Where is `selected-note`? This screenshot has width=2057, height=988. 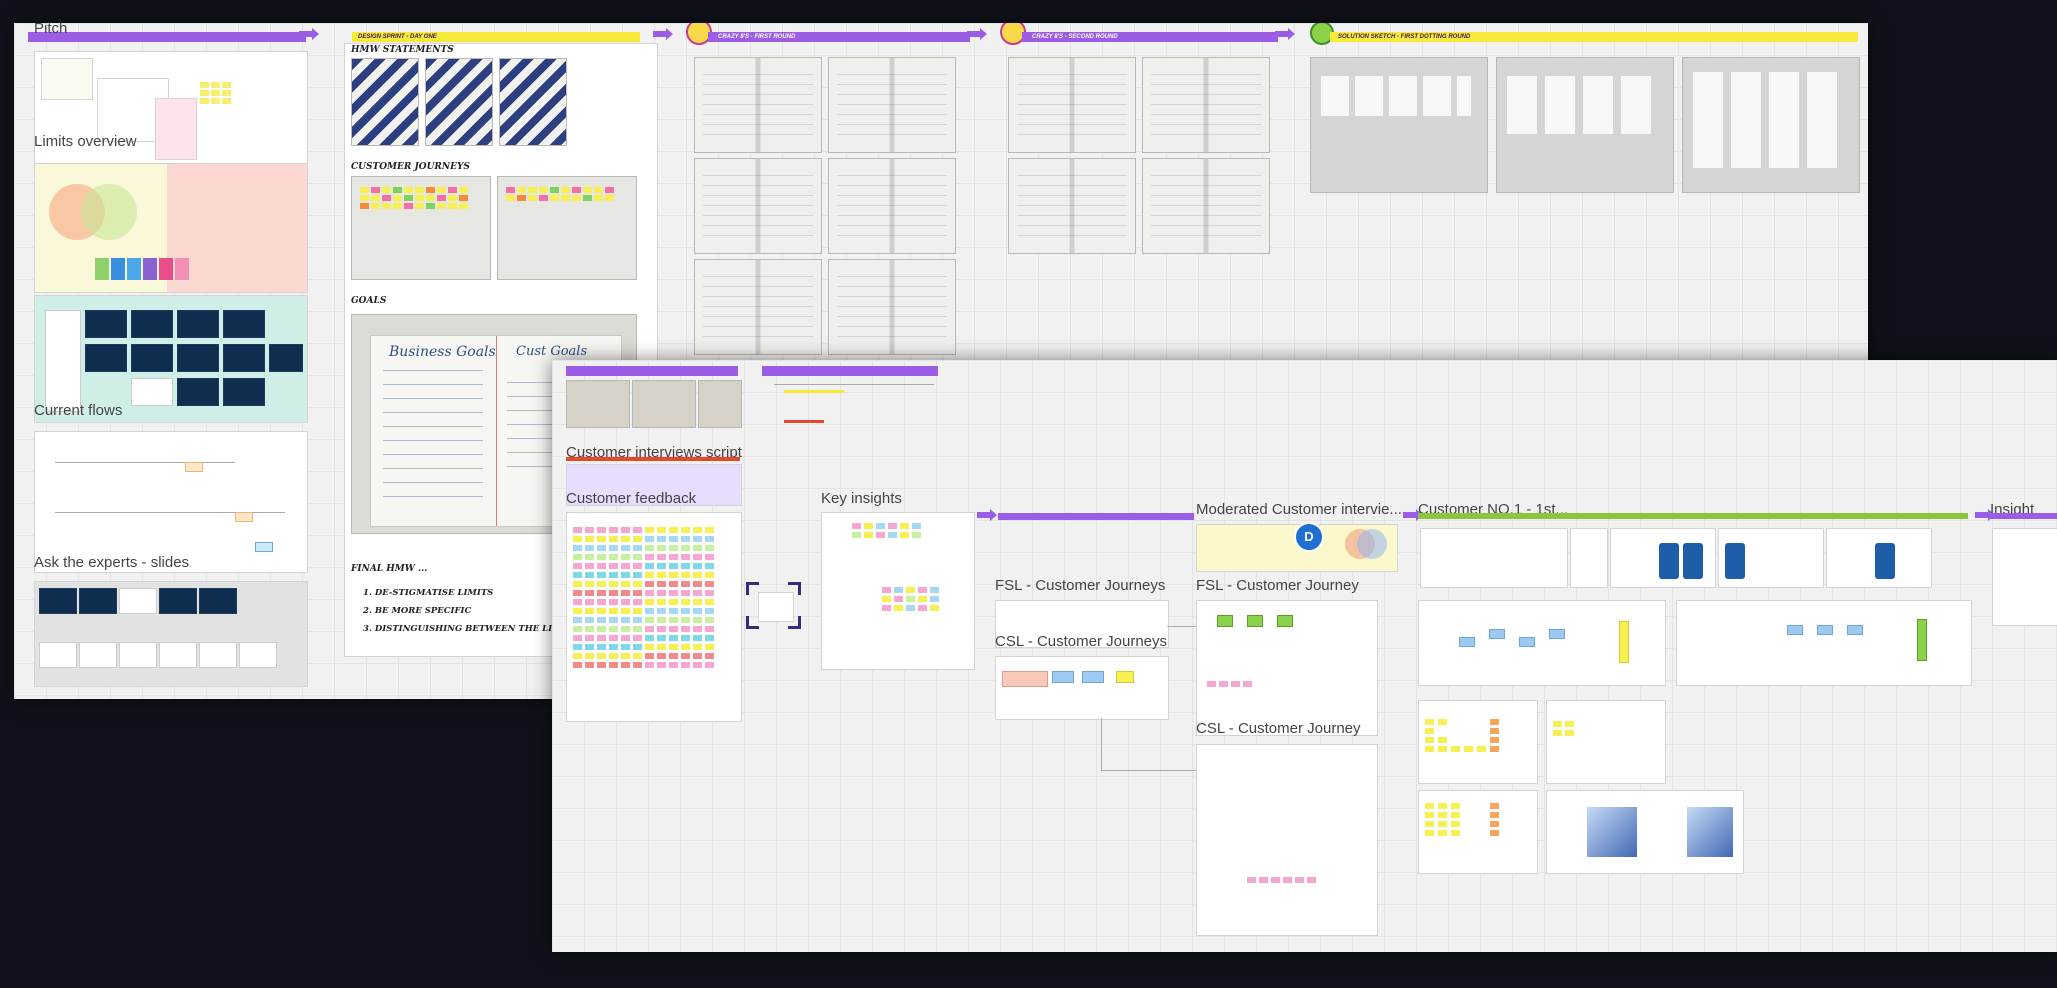 selected-note is located at coordinates (776, 607).